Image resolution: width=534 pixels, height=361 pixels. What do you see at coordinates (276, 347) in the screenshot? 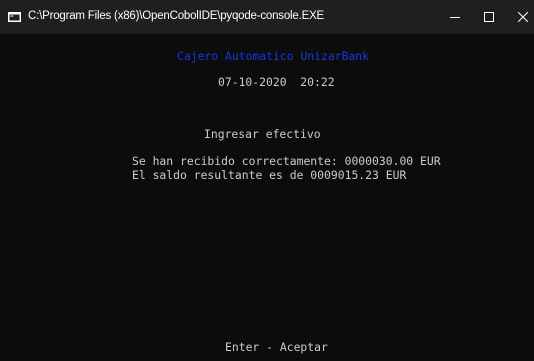
I see `footer-prompt: Enter - Aceptar` at bounding box center [276, 347].